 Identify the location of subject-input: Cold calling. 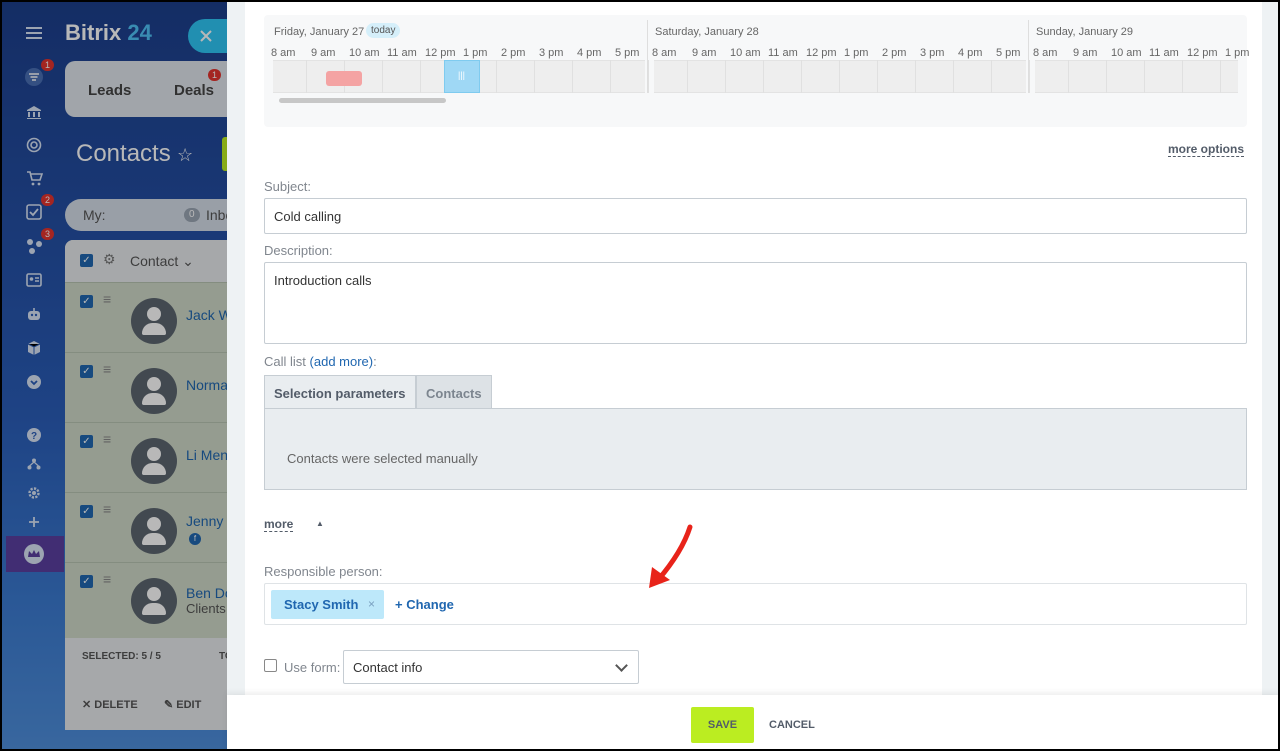
(755, 216).